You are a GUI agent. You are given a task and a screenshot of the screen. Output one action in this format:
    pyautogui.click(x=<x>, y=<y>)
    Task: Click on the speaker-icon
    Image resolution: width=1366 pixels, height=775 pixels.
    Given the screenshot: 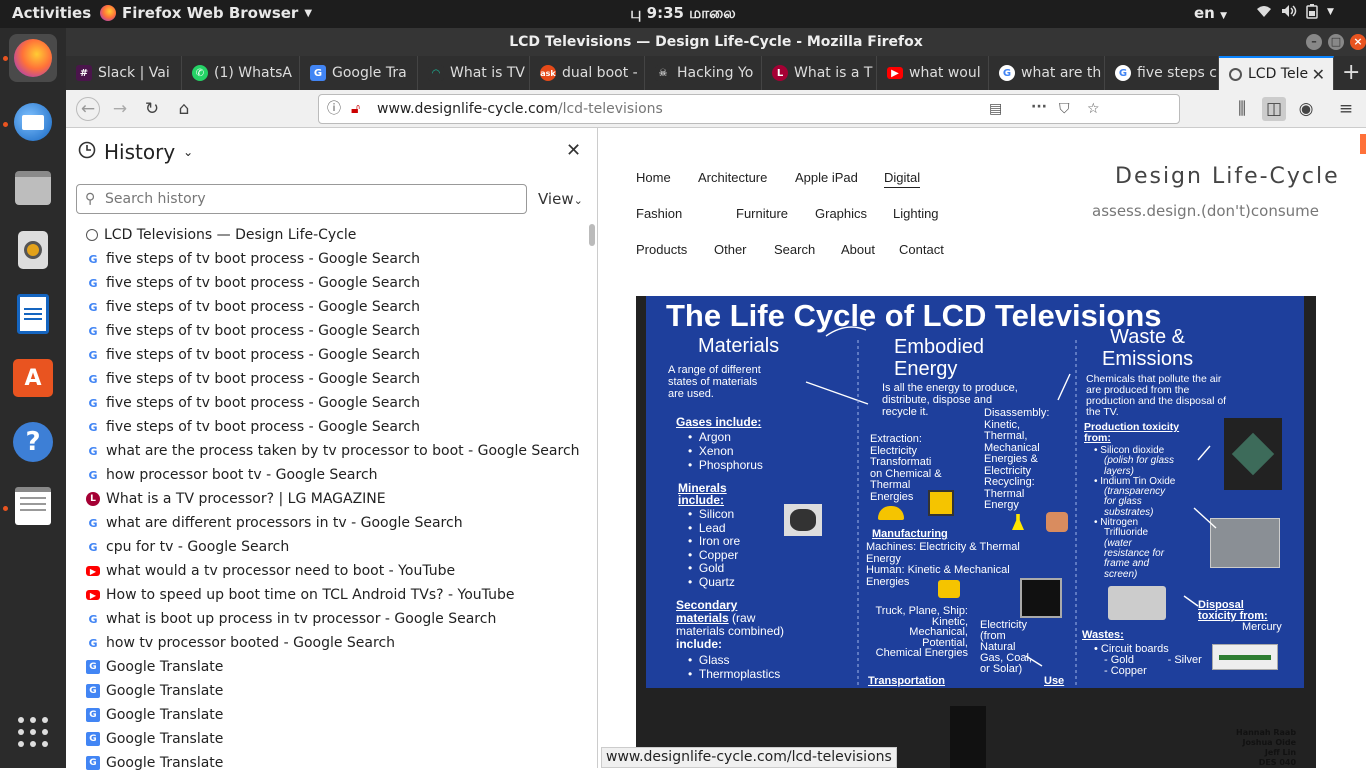 What is the action you would take?
    pyautogui.click(x=33, y=250)
    